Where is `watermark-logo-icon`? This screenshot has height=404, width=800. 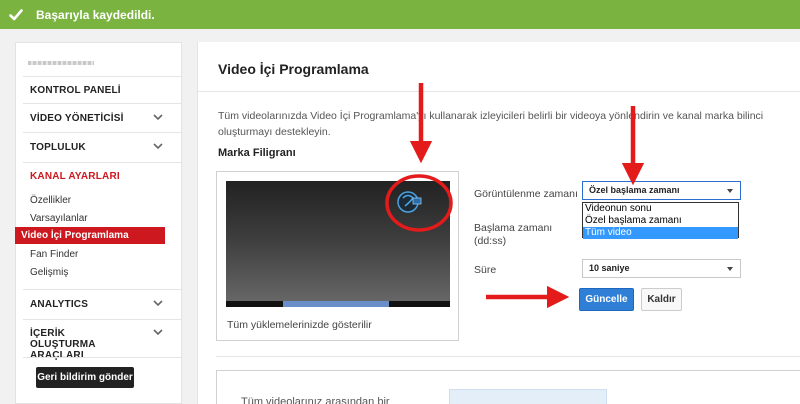
watermark-logo-icon is located at coordinates (409, 202).